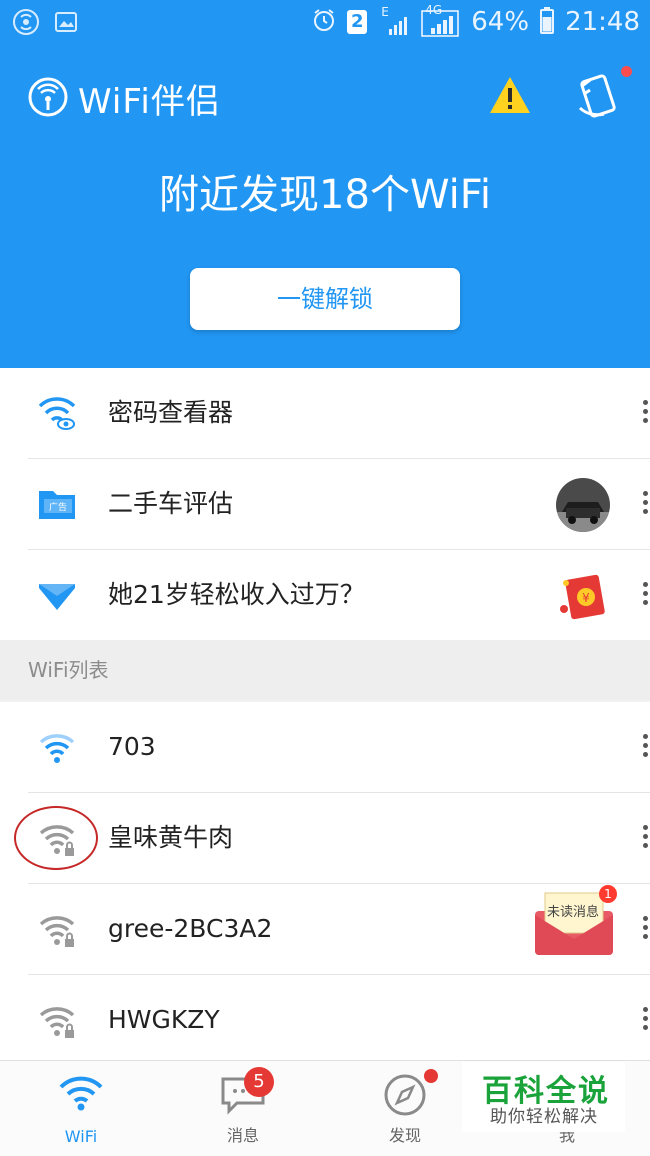 Image resolution: width=650 pixels, height=1156 pixels. I want to click on phone-toolbox-icon, so click(598, 98).